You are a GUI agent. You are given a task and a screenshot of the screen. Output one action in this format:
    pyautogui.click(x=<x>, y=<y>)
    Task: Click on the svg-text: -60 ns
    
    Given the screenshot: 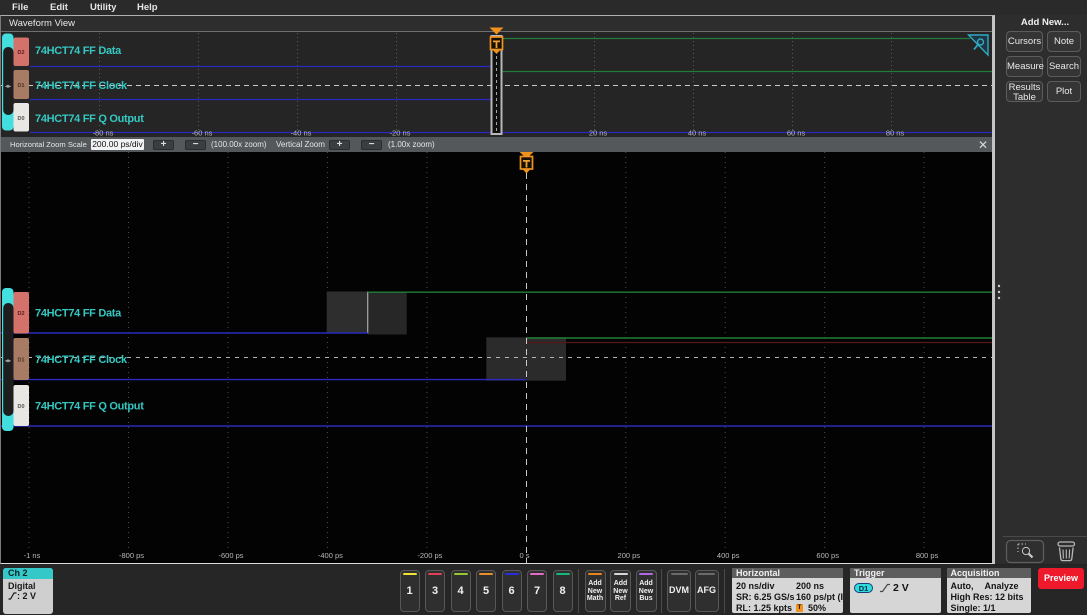 What is the action you would take?
    pyautogui.click(x=202, y=133)
    